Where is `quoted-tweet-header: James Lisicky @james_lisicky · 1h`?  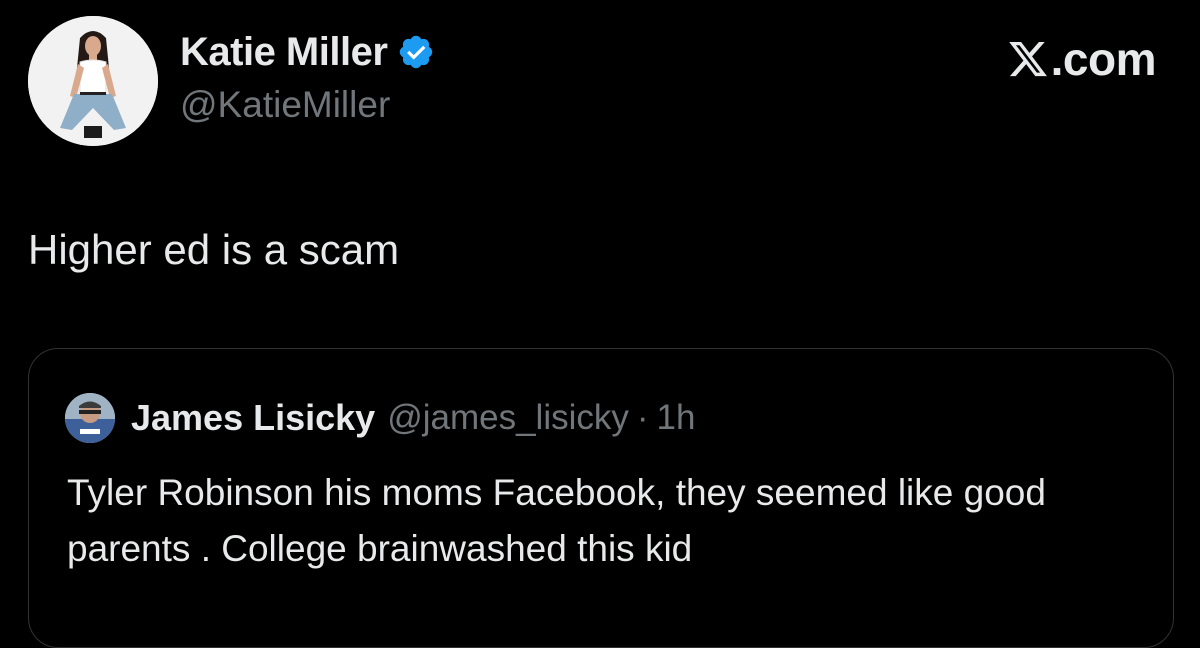 quoted-tweet-header: James Lisicky @james_lisicky · 1h is located at coordinates (380, 418).